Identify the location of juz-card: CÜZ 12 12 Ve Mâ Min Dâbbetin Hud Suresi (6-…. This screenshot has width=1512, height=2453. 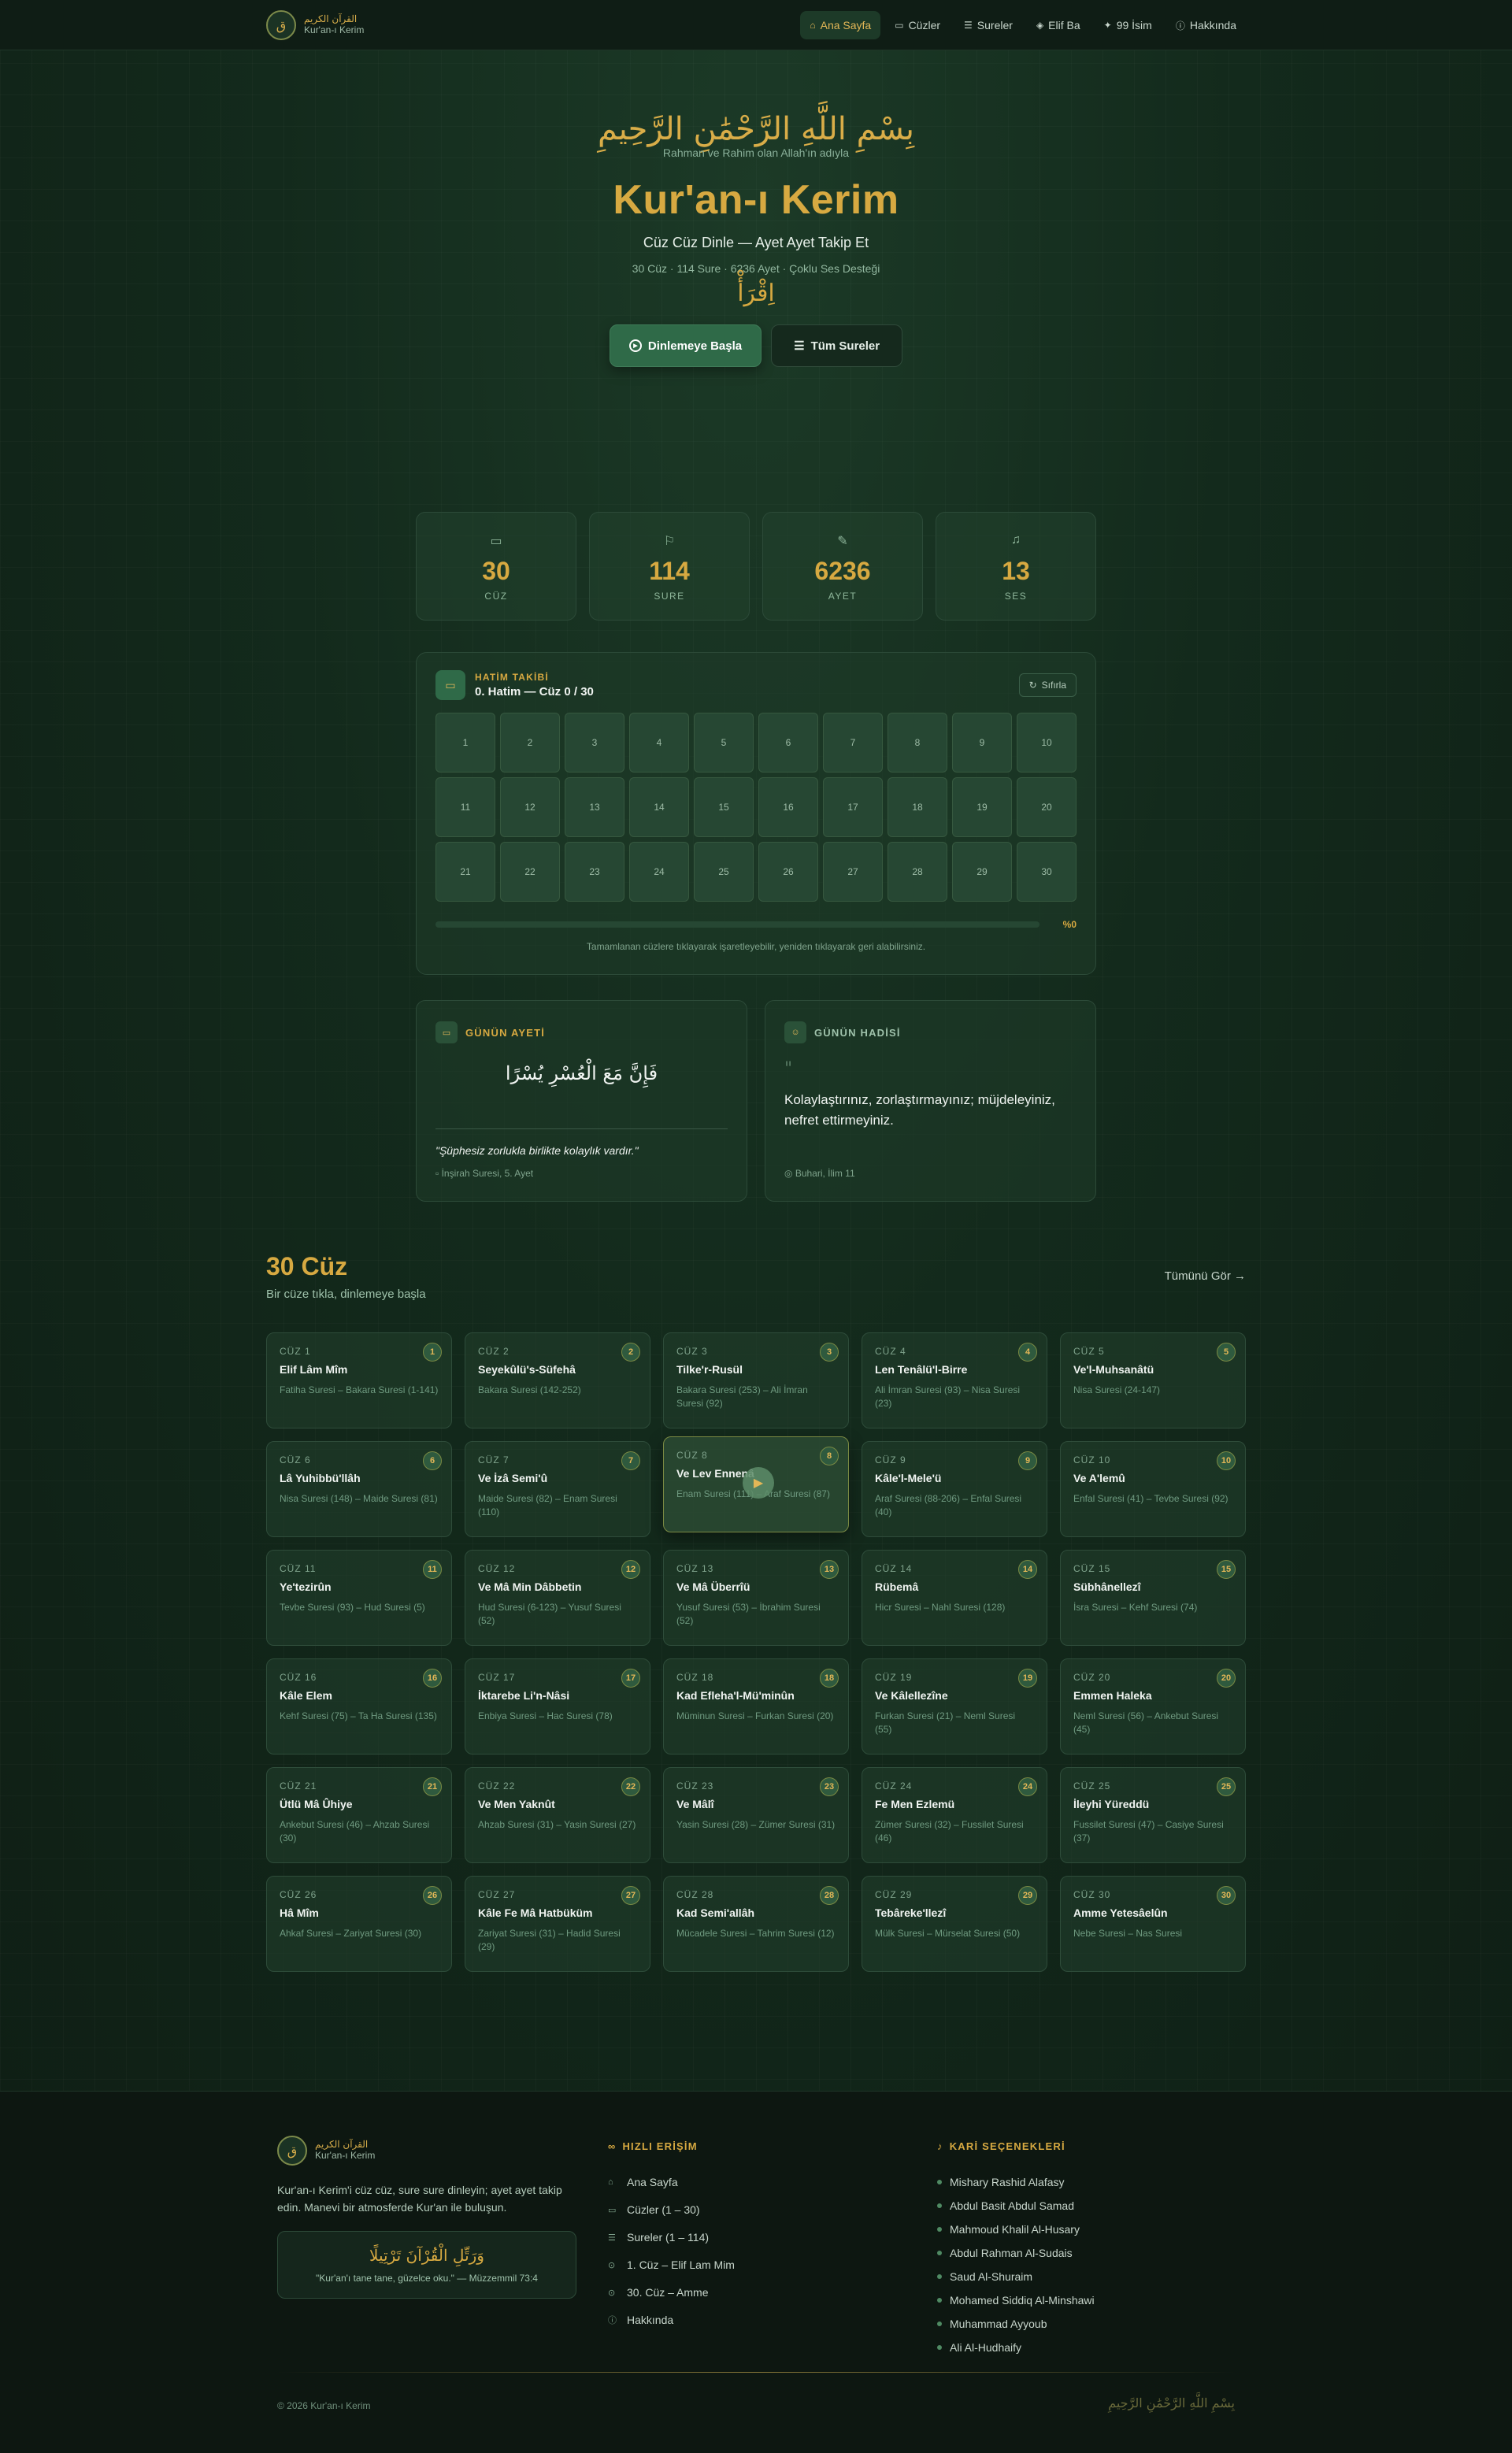
(557, 1598).